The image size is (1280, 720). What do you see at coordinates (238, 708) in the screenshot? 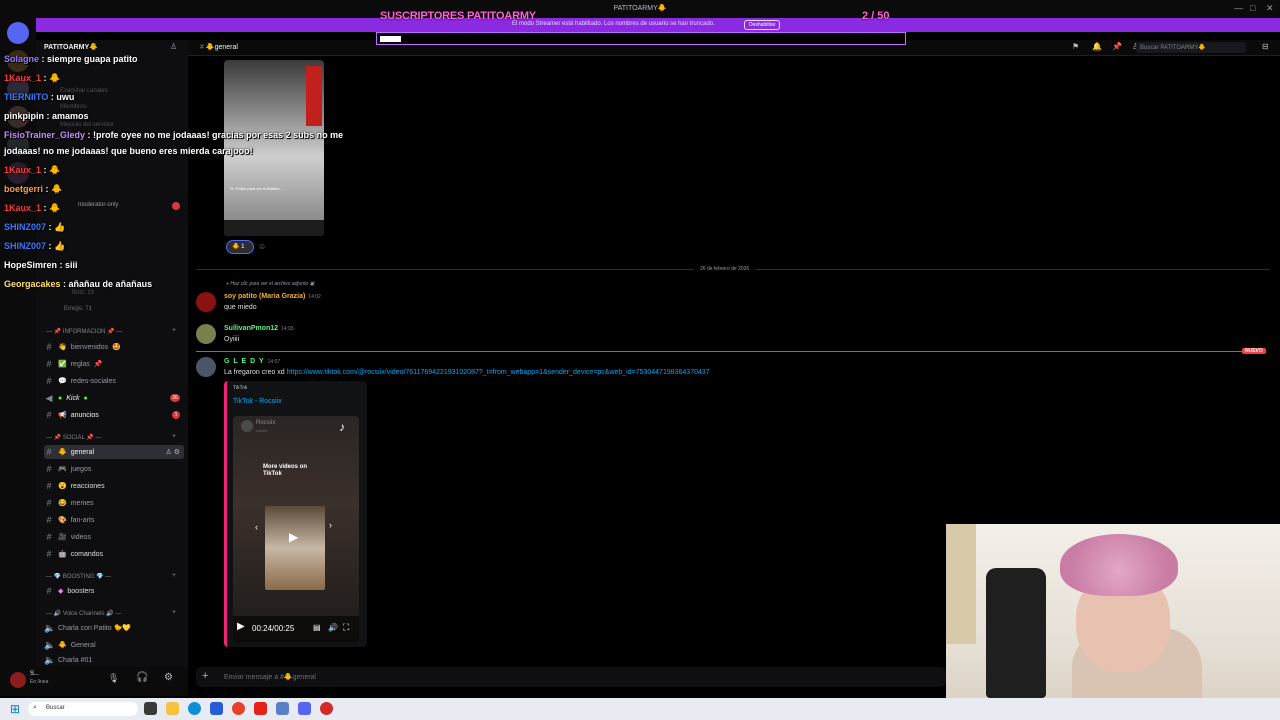
I see `chrome-icon` at bounding box center [238, 708].